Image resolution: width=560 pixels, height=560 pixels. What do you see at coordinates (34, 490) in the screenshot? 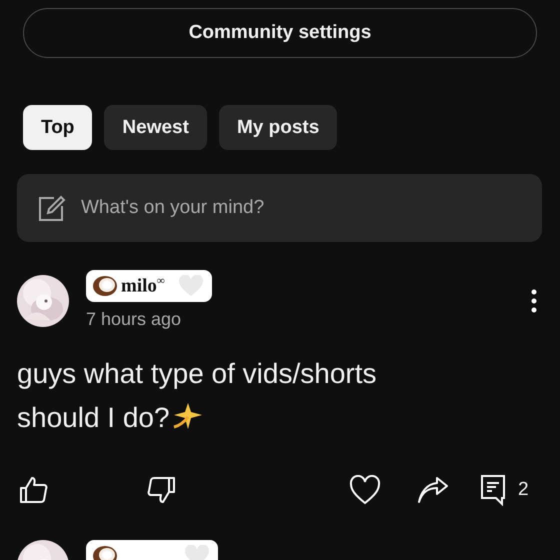
I see `like-icon` at bounding box center [34, 490].